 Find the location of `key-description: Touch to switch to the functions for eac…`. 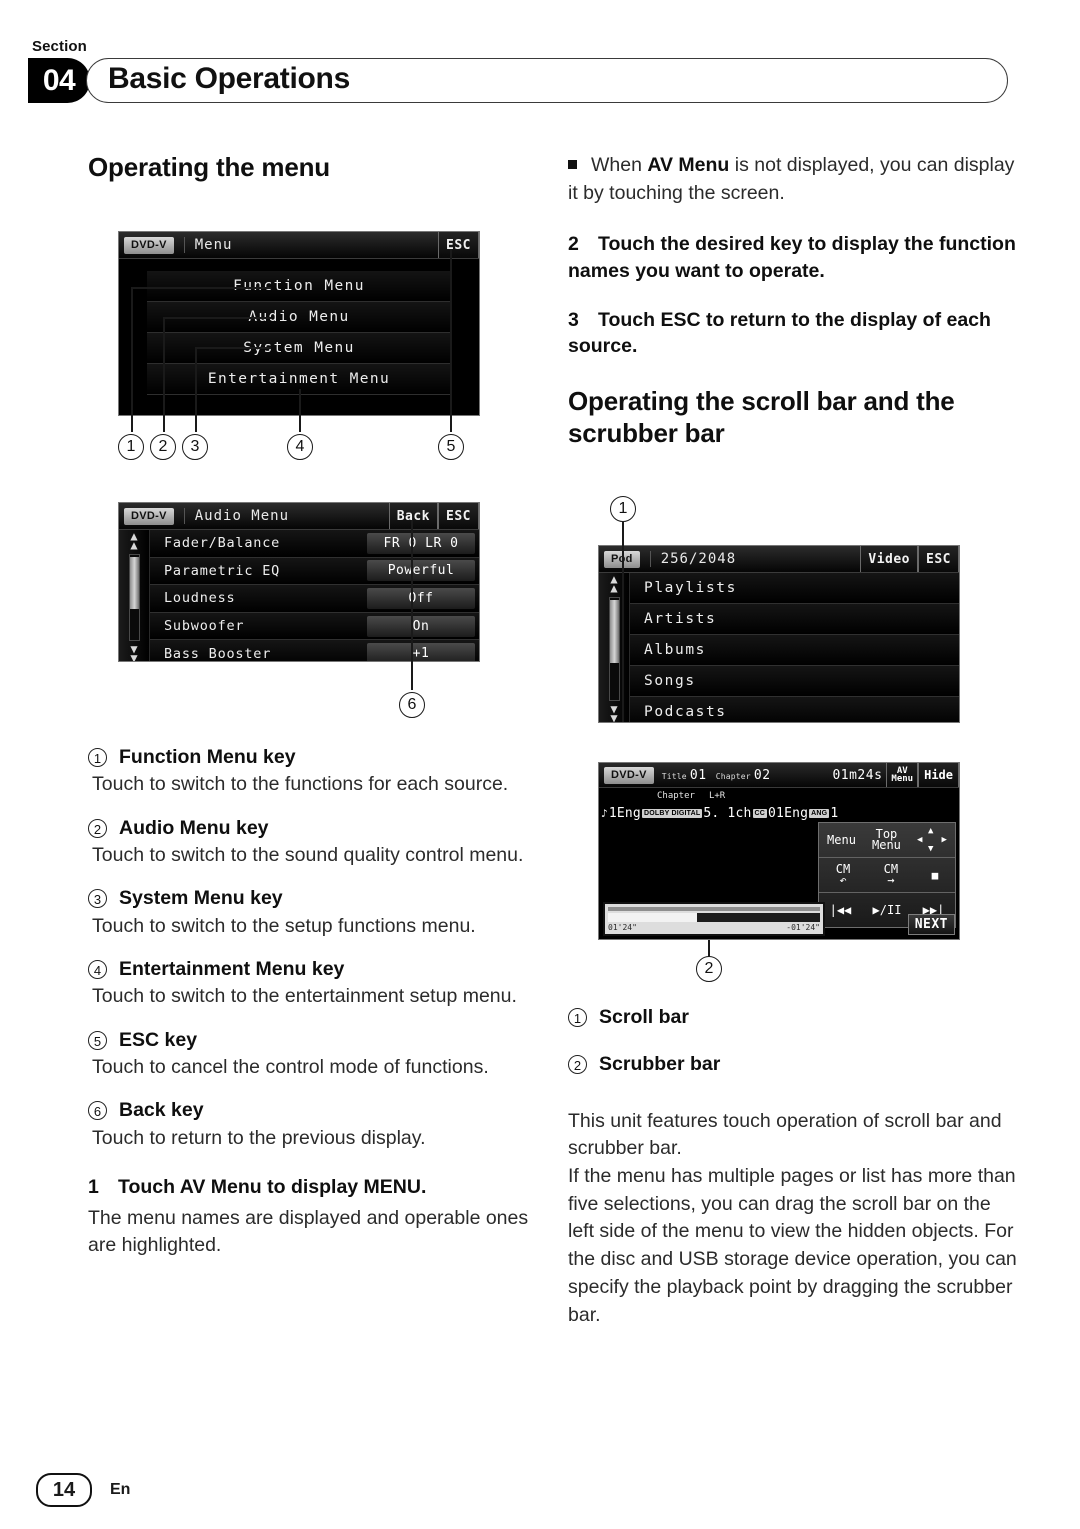

key-description: Touch to switch to the functions for eac… is located at coordinates (300, 784).